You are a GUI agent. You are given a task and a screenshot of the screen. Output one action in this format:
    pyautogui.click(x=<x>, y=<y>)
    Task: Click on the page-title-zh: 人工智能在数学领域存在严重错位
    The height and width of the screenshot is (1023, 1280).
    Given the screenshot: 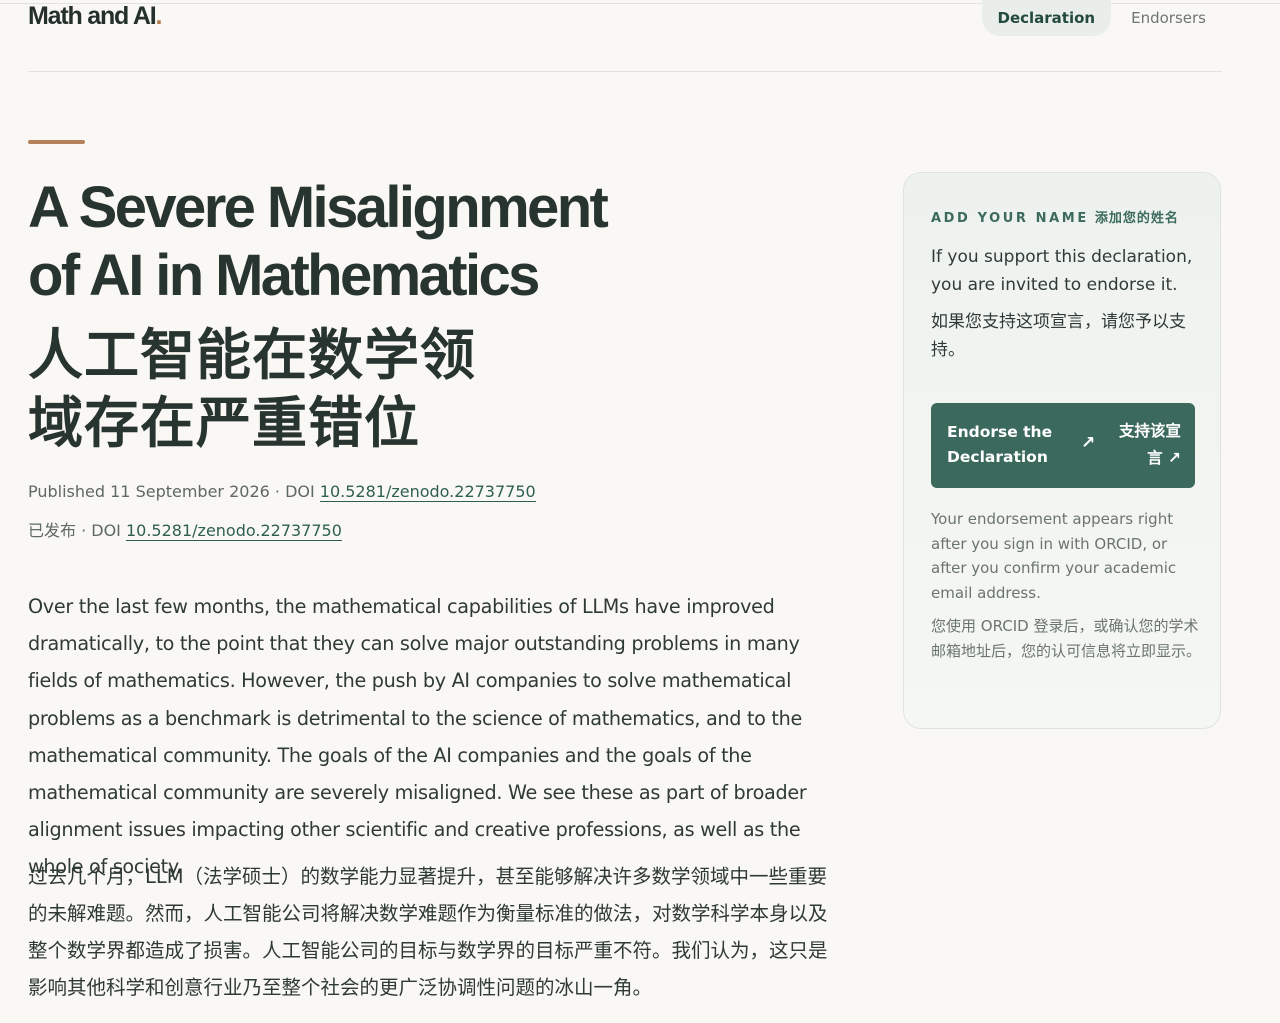 What is the action you would take?
    pyautogui.click(x=252, y=389)
    